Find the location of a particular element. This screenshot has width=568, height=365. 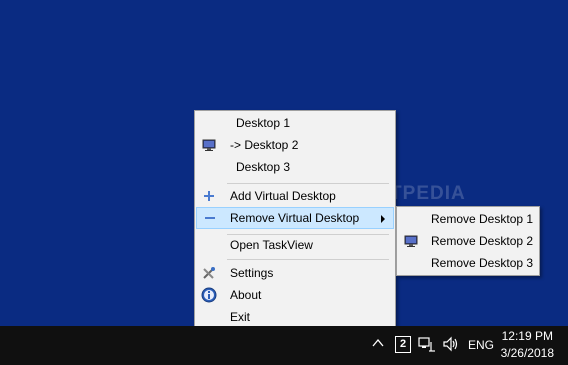

menu-item-add-desktop: Add Virtual Desktop is located at coordinates (295, 196).